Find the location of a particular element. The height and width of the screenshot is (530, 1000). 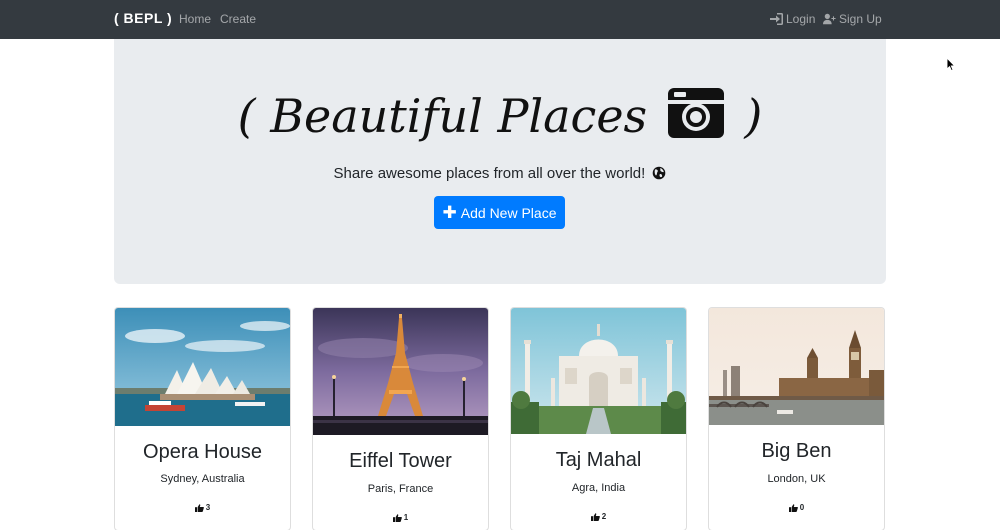

hero-title-text: ( Beautiful Places is located at coordinates (442, 116).